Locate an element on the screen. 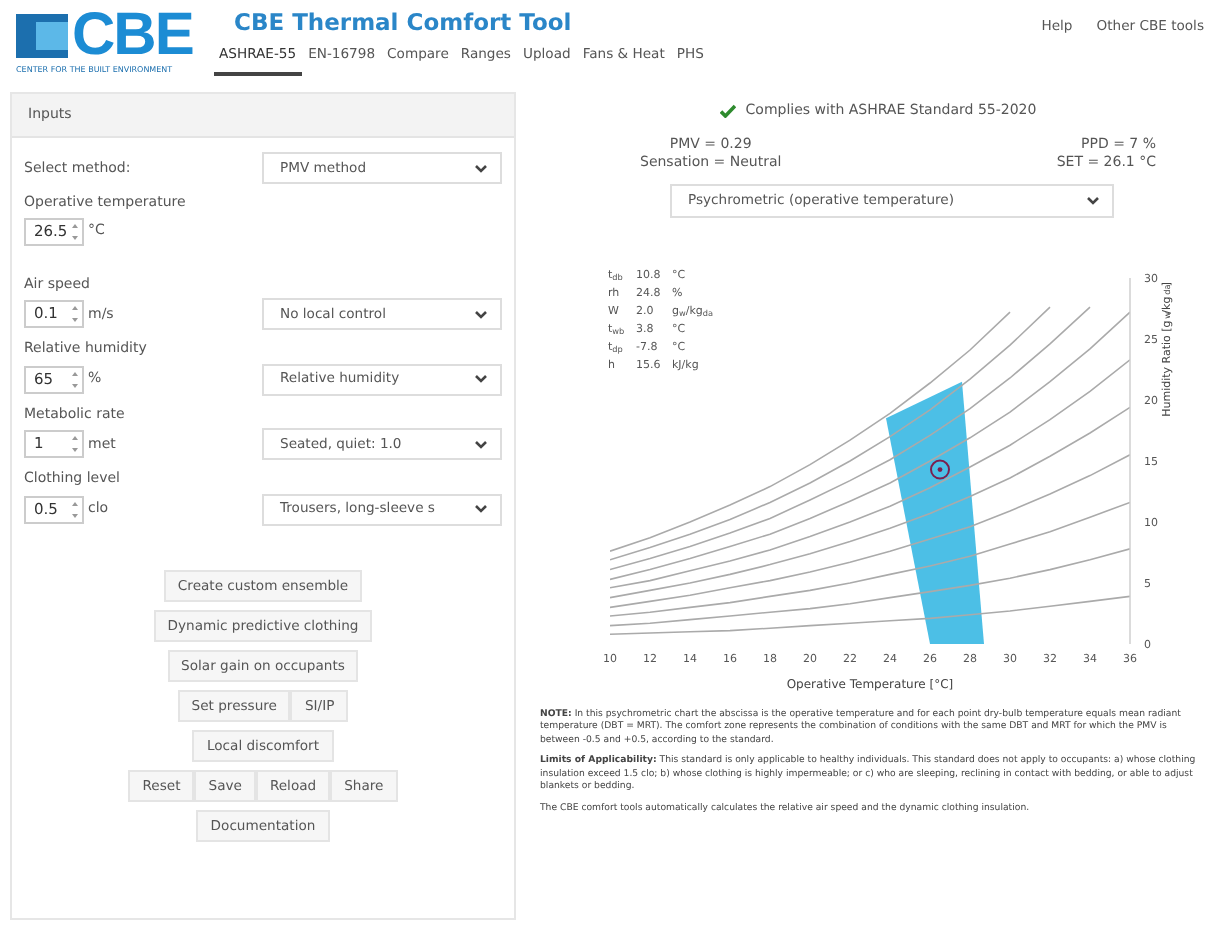  state-marker is located at coordinates (940, 468).